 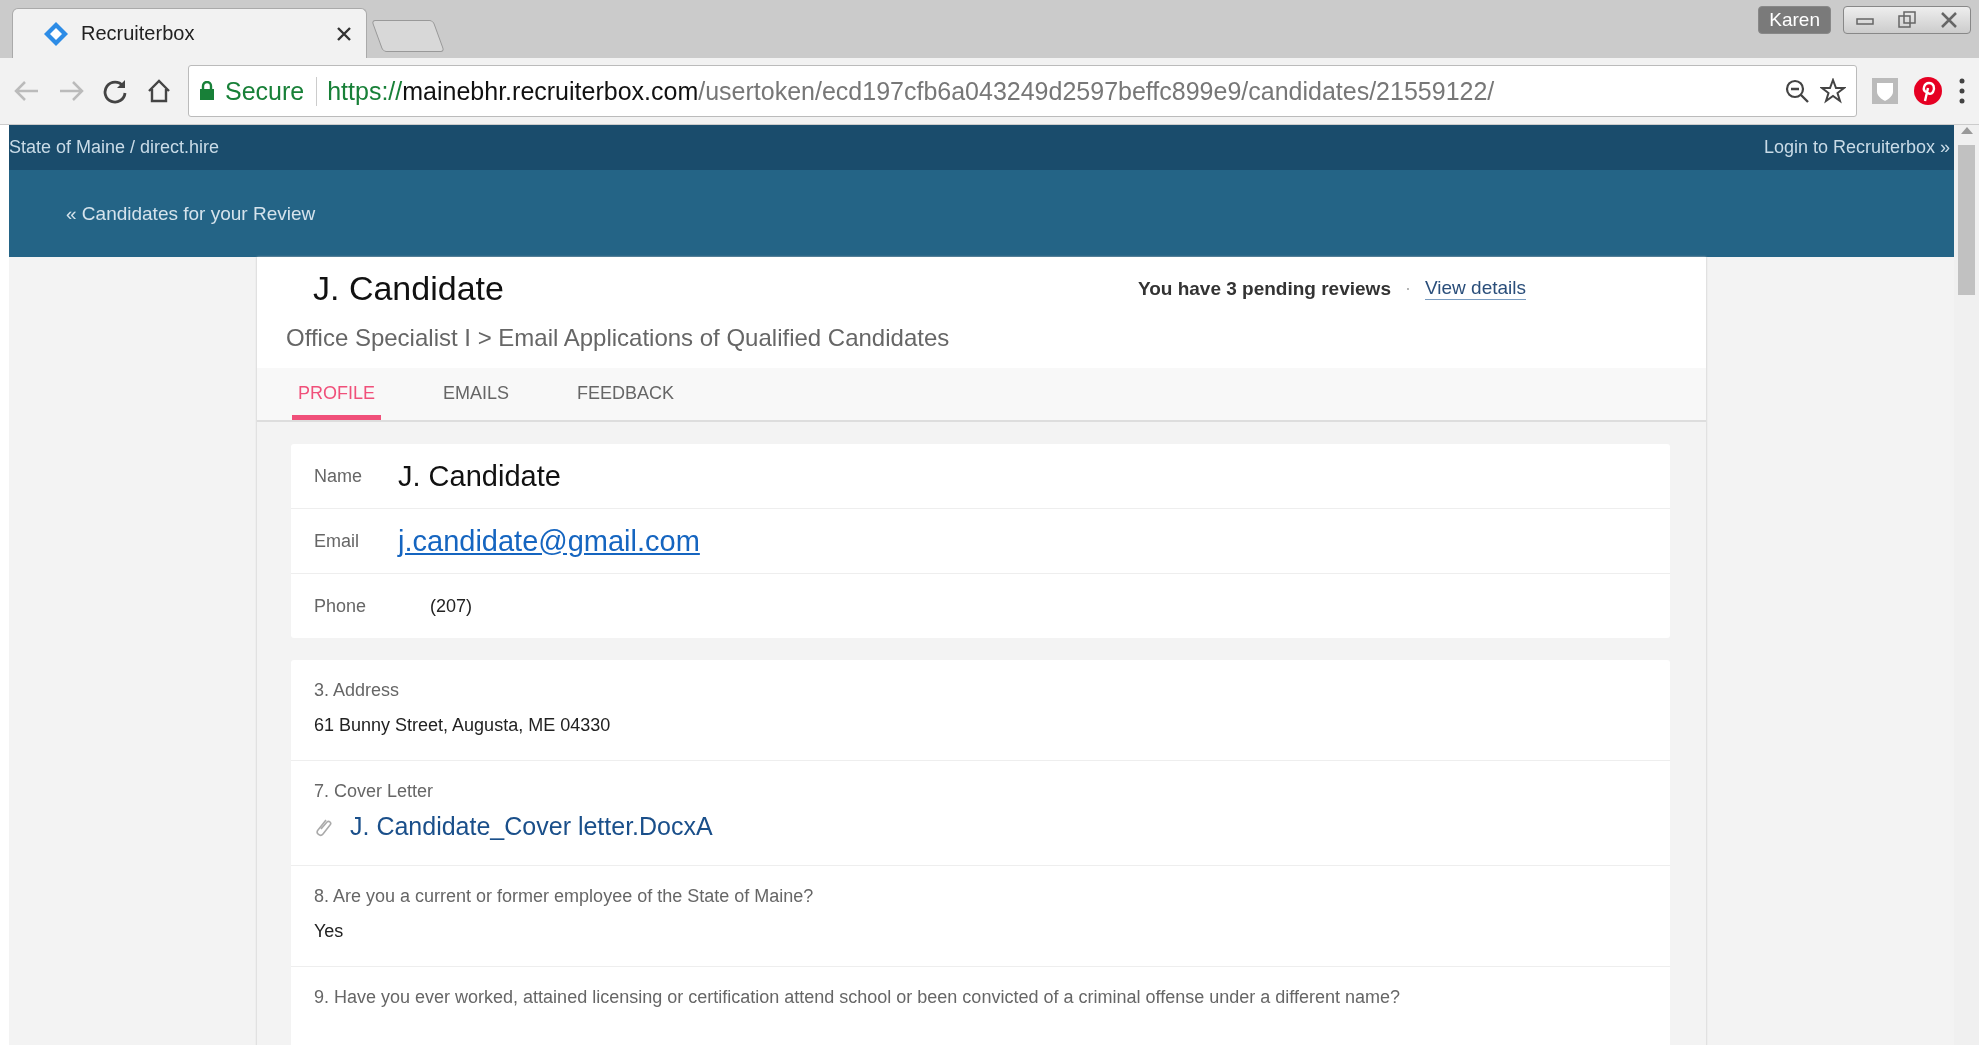 I want to click on reload-icon, so click(x=115, y=91).